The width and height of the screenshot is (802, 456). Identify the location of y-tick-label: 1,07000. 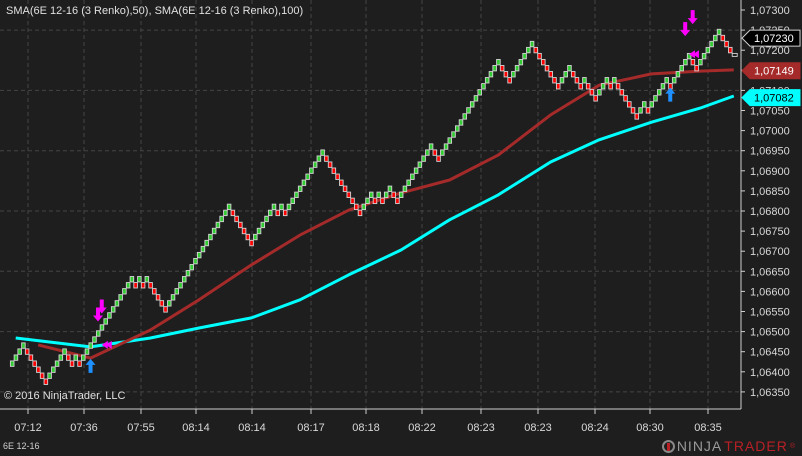
(770, 132).